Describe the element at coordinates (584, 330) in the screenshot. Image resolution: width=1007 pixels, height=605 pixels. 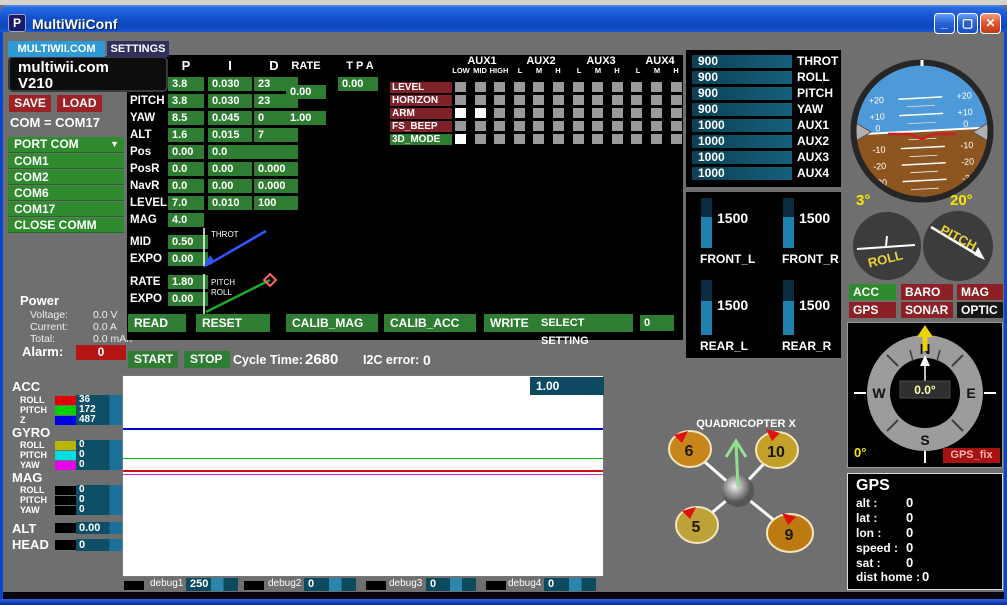
I see `select-setting-button: SELECT SETTING` at that location.